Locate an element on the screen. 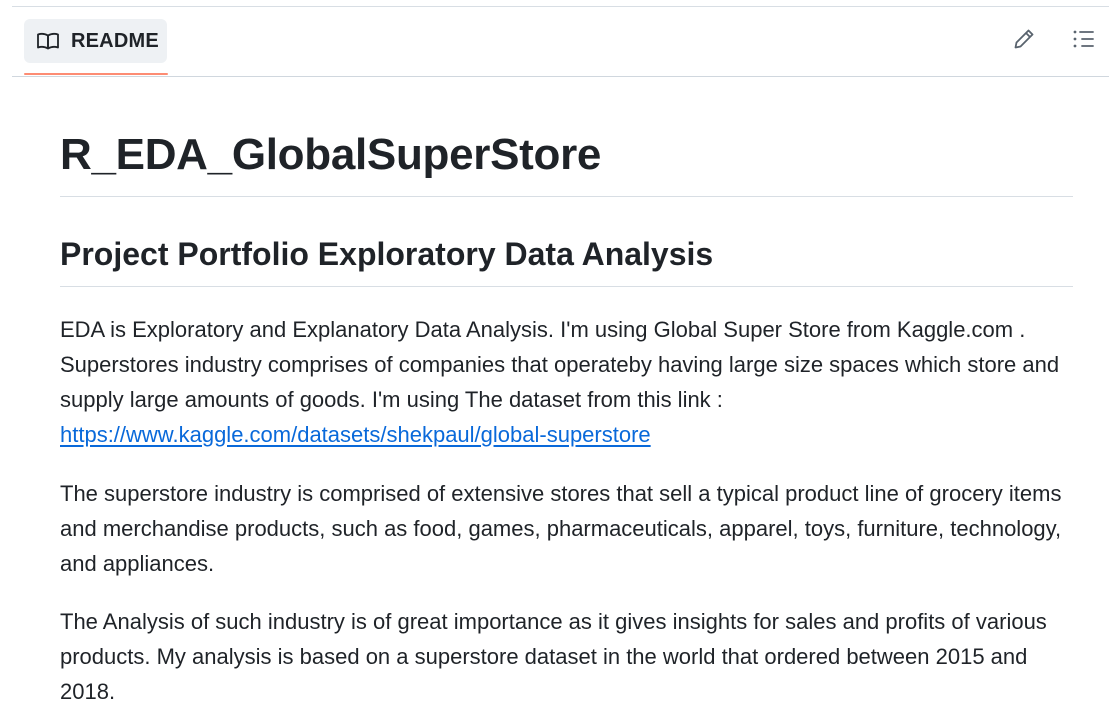 The width and height of the screenshot is (1109, 709). book-icon is located at coordinates (48, 41).